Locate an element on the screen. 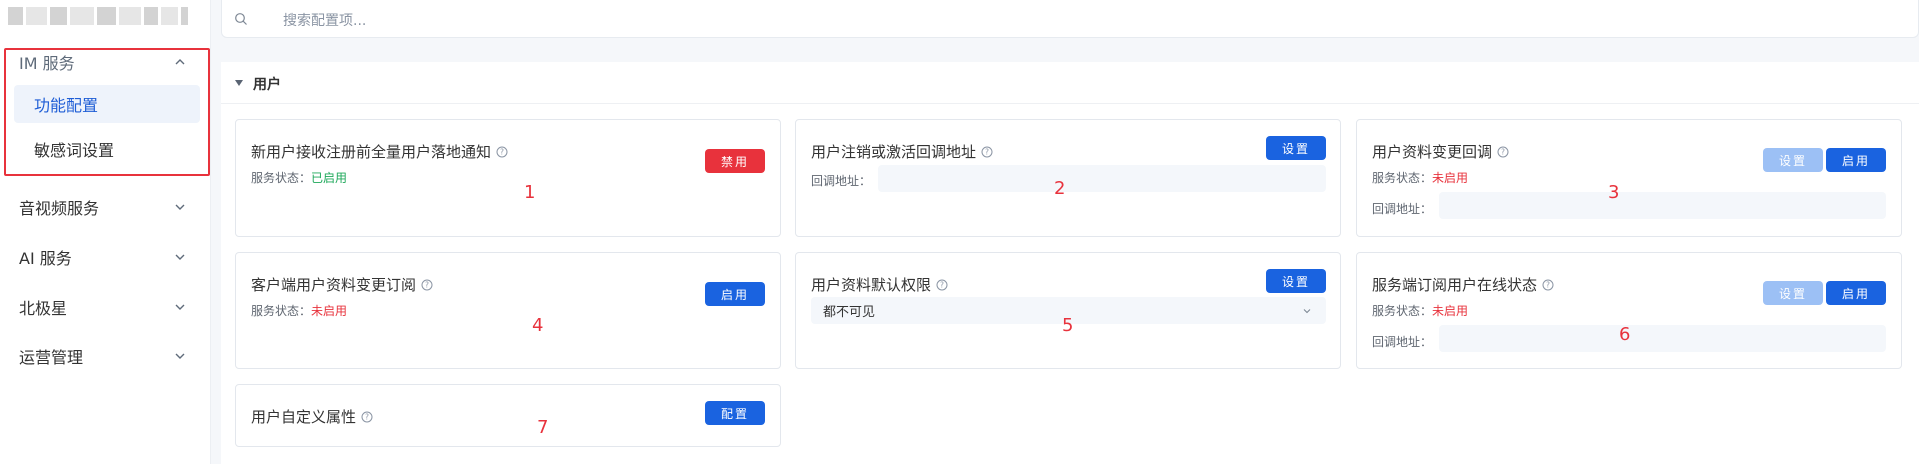 The height and width of the screenshot is (464, 1919). card-title: 客户端用户资料变更订阅 ? is located at coordinates (342, 284).